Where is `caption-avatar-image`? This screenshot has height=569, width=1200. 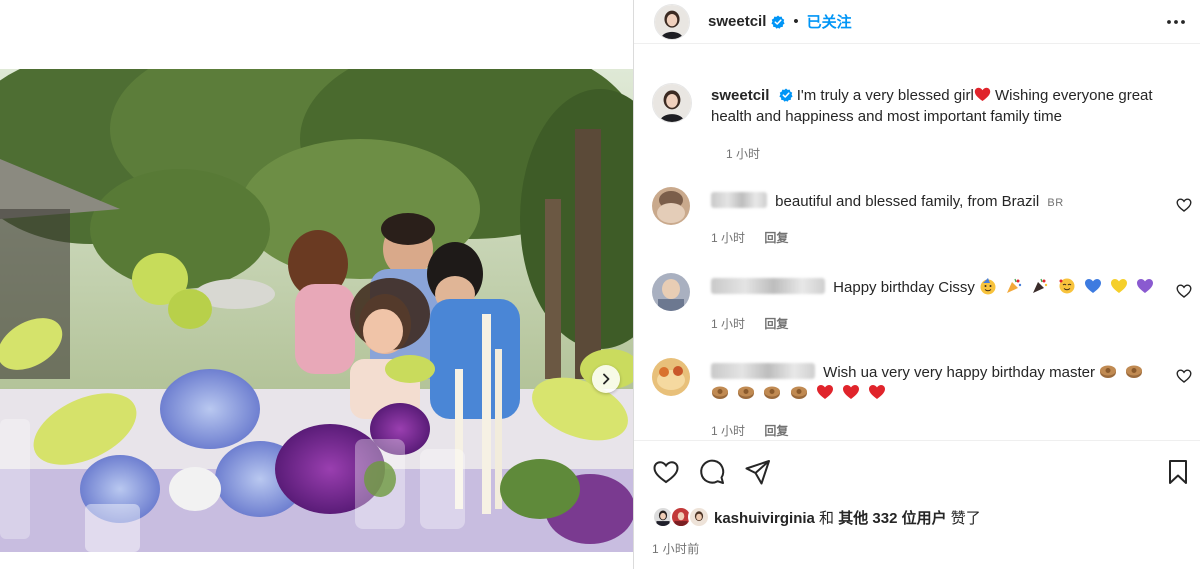 caption-avatar-image is located at coordinates (672, 103).